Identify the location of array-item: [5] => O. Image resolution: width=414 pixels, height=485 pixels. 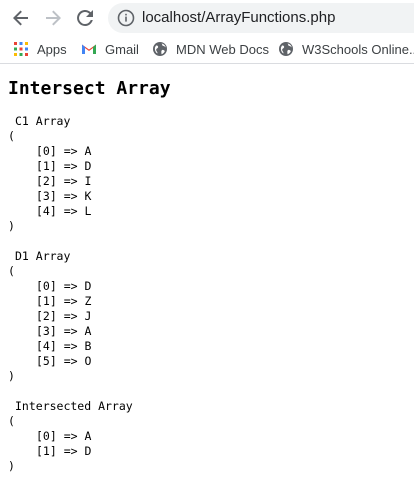
(64, 361).